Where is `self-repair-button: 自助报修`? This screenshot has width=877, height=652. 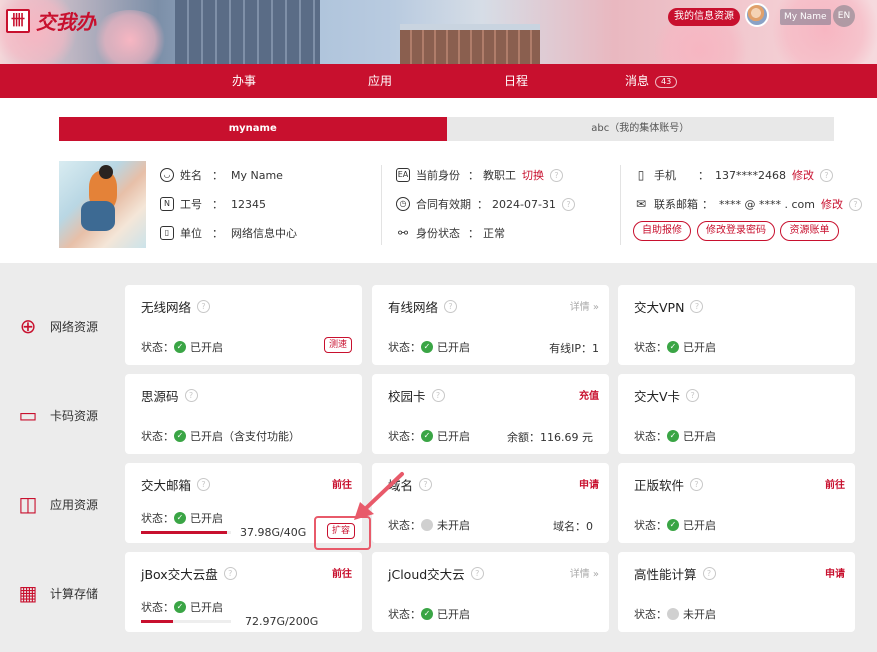
self-repair-button: 自助报修 is located at coordinates (662, 231).